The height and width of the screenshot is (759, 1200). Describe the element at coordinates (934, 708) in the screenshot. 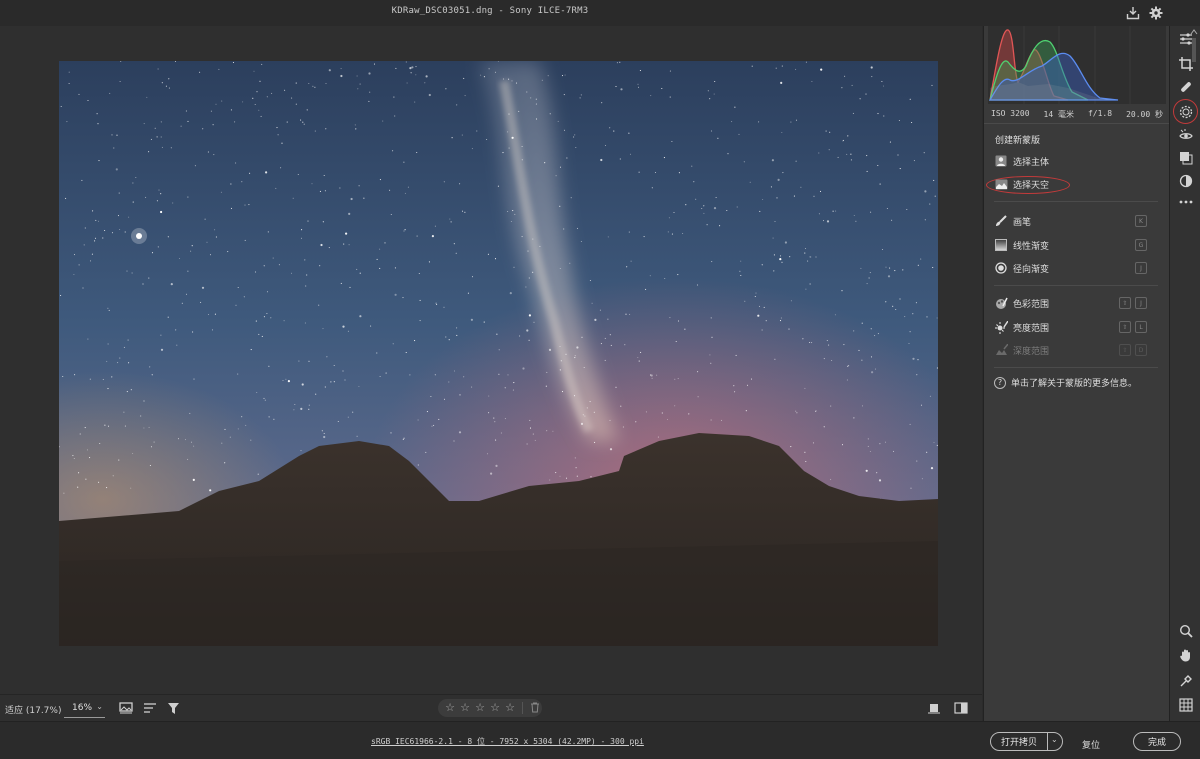

I see `crop-view-icon` at that location.